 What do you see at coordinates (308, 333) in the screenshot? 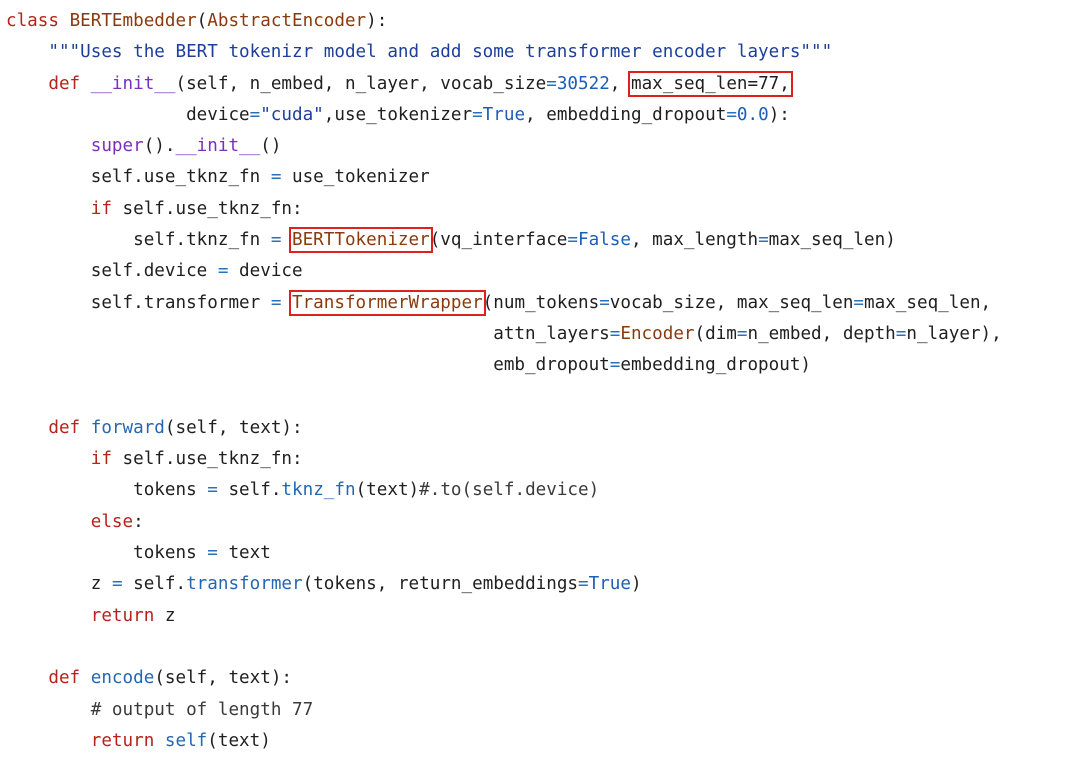
I see `code-token: attn_layers` at bounding box center [308, 333].